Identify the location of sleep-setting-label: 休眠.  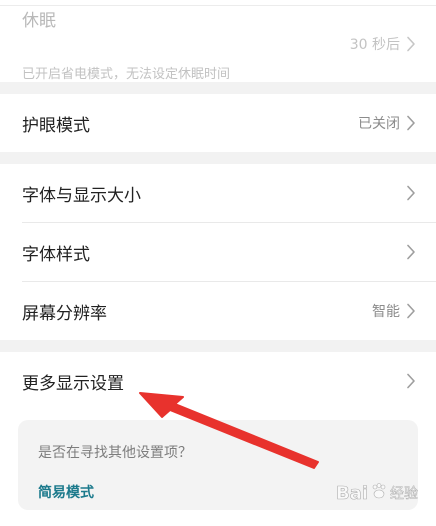
(39, 21).